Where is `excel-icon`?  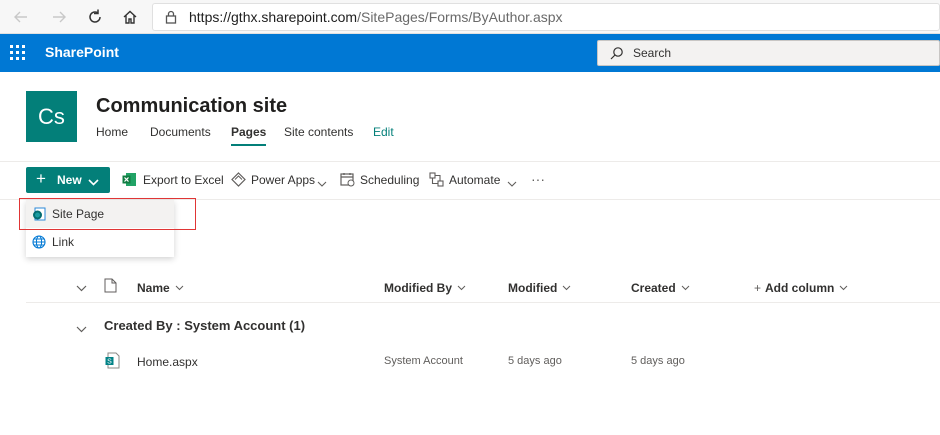 excel-icon is located at coordinates (129, 181).